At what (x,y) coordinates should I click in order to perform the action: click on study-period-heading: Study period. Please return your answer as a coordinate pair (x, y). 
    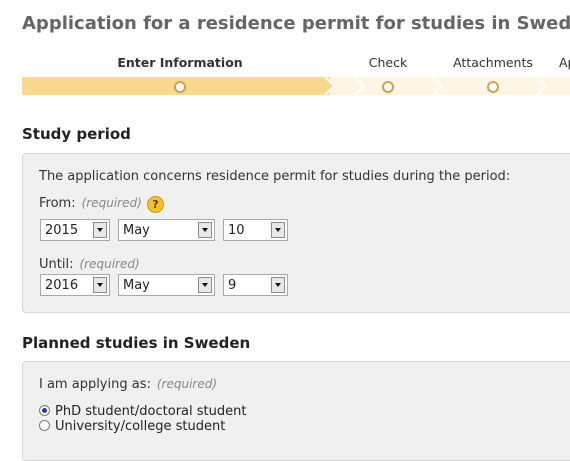
    Looking at the image, I should click on (76, 134).